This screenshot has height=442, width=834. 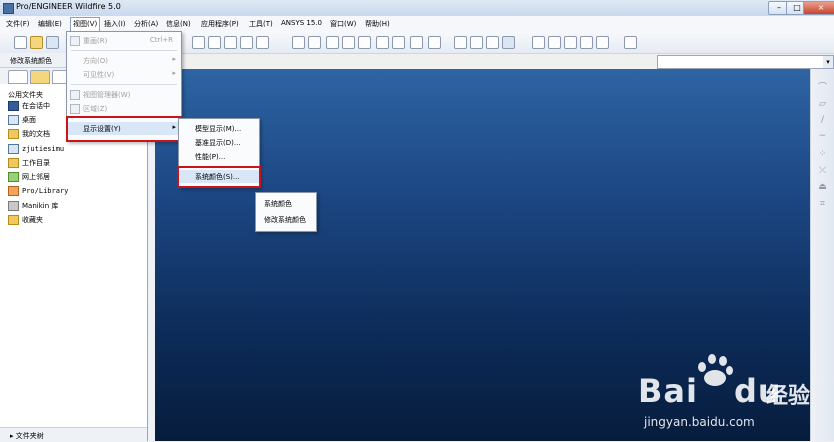 What do you see at coordinates (8, 8) in the screenshot?
I see `app-icon` at bounding box center [8, 8].